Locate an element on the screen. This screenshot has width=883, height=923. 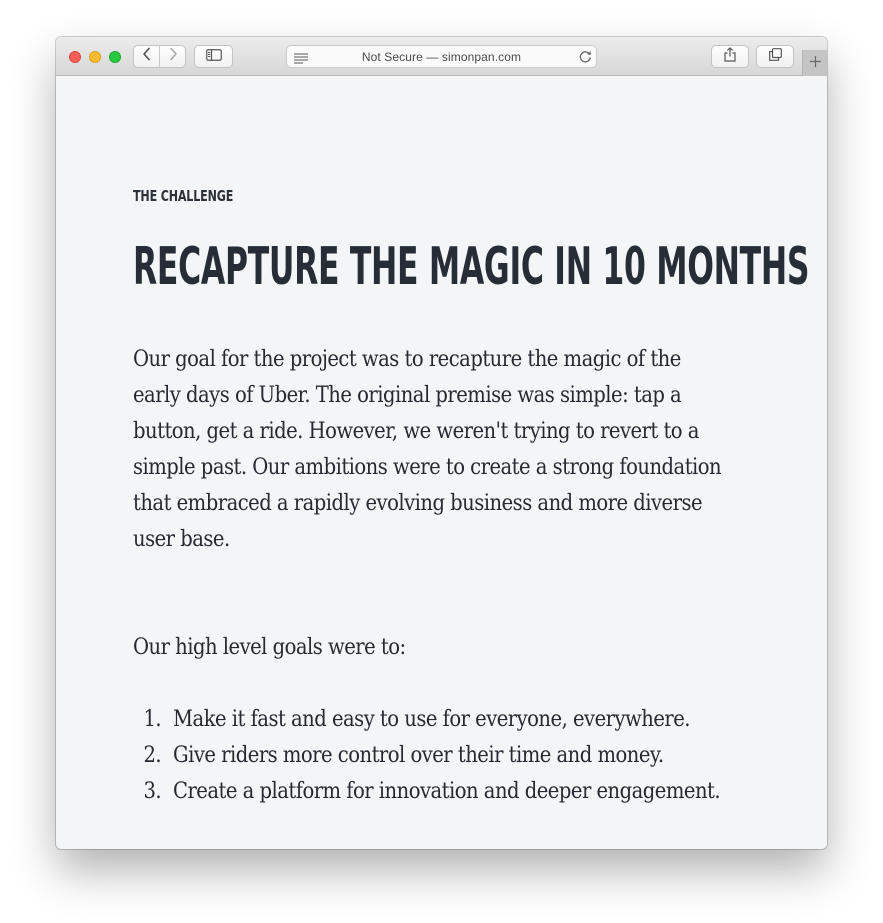
section-label: THE CHALLENGE is located at coordinates (183, 196).